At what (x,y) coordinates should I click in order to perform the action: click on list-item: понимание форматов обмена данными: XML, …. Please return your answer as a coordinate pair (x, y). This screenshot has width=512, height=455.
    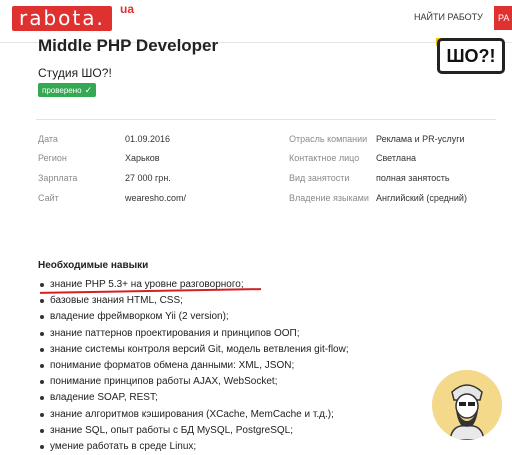
    Looking at the image, I should click on (193, 366).